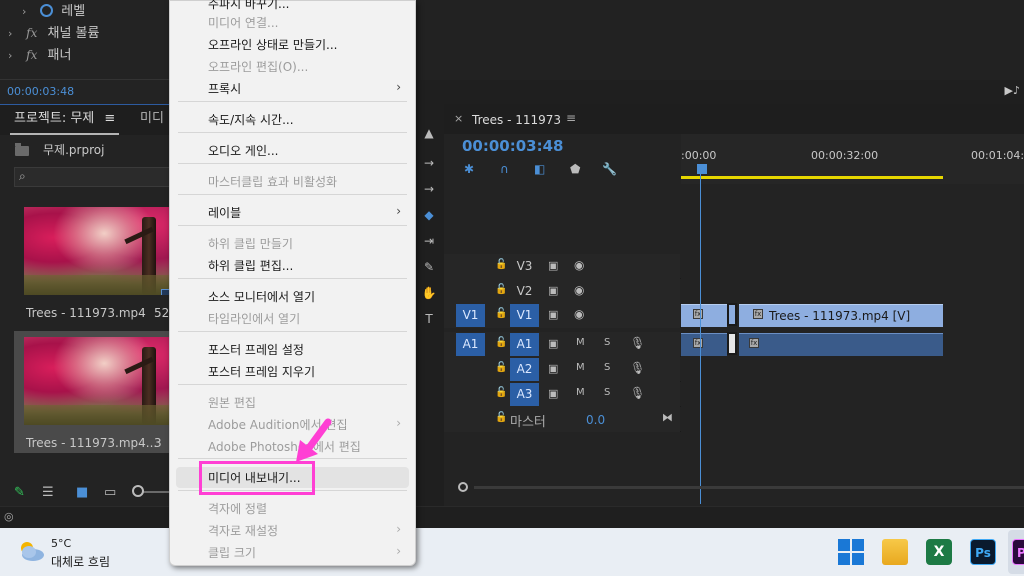  Describe the element at coordinates (48, 492) in the screenshot. I see `list-view-icon: ☰` at that location.